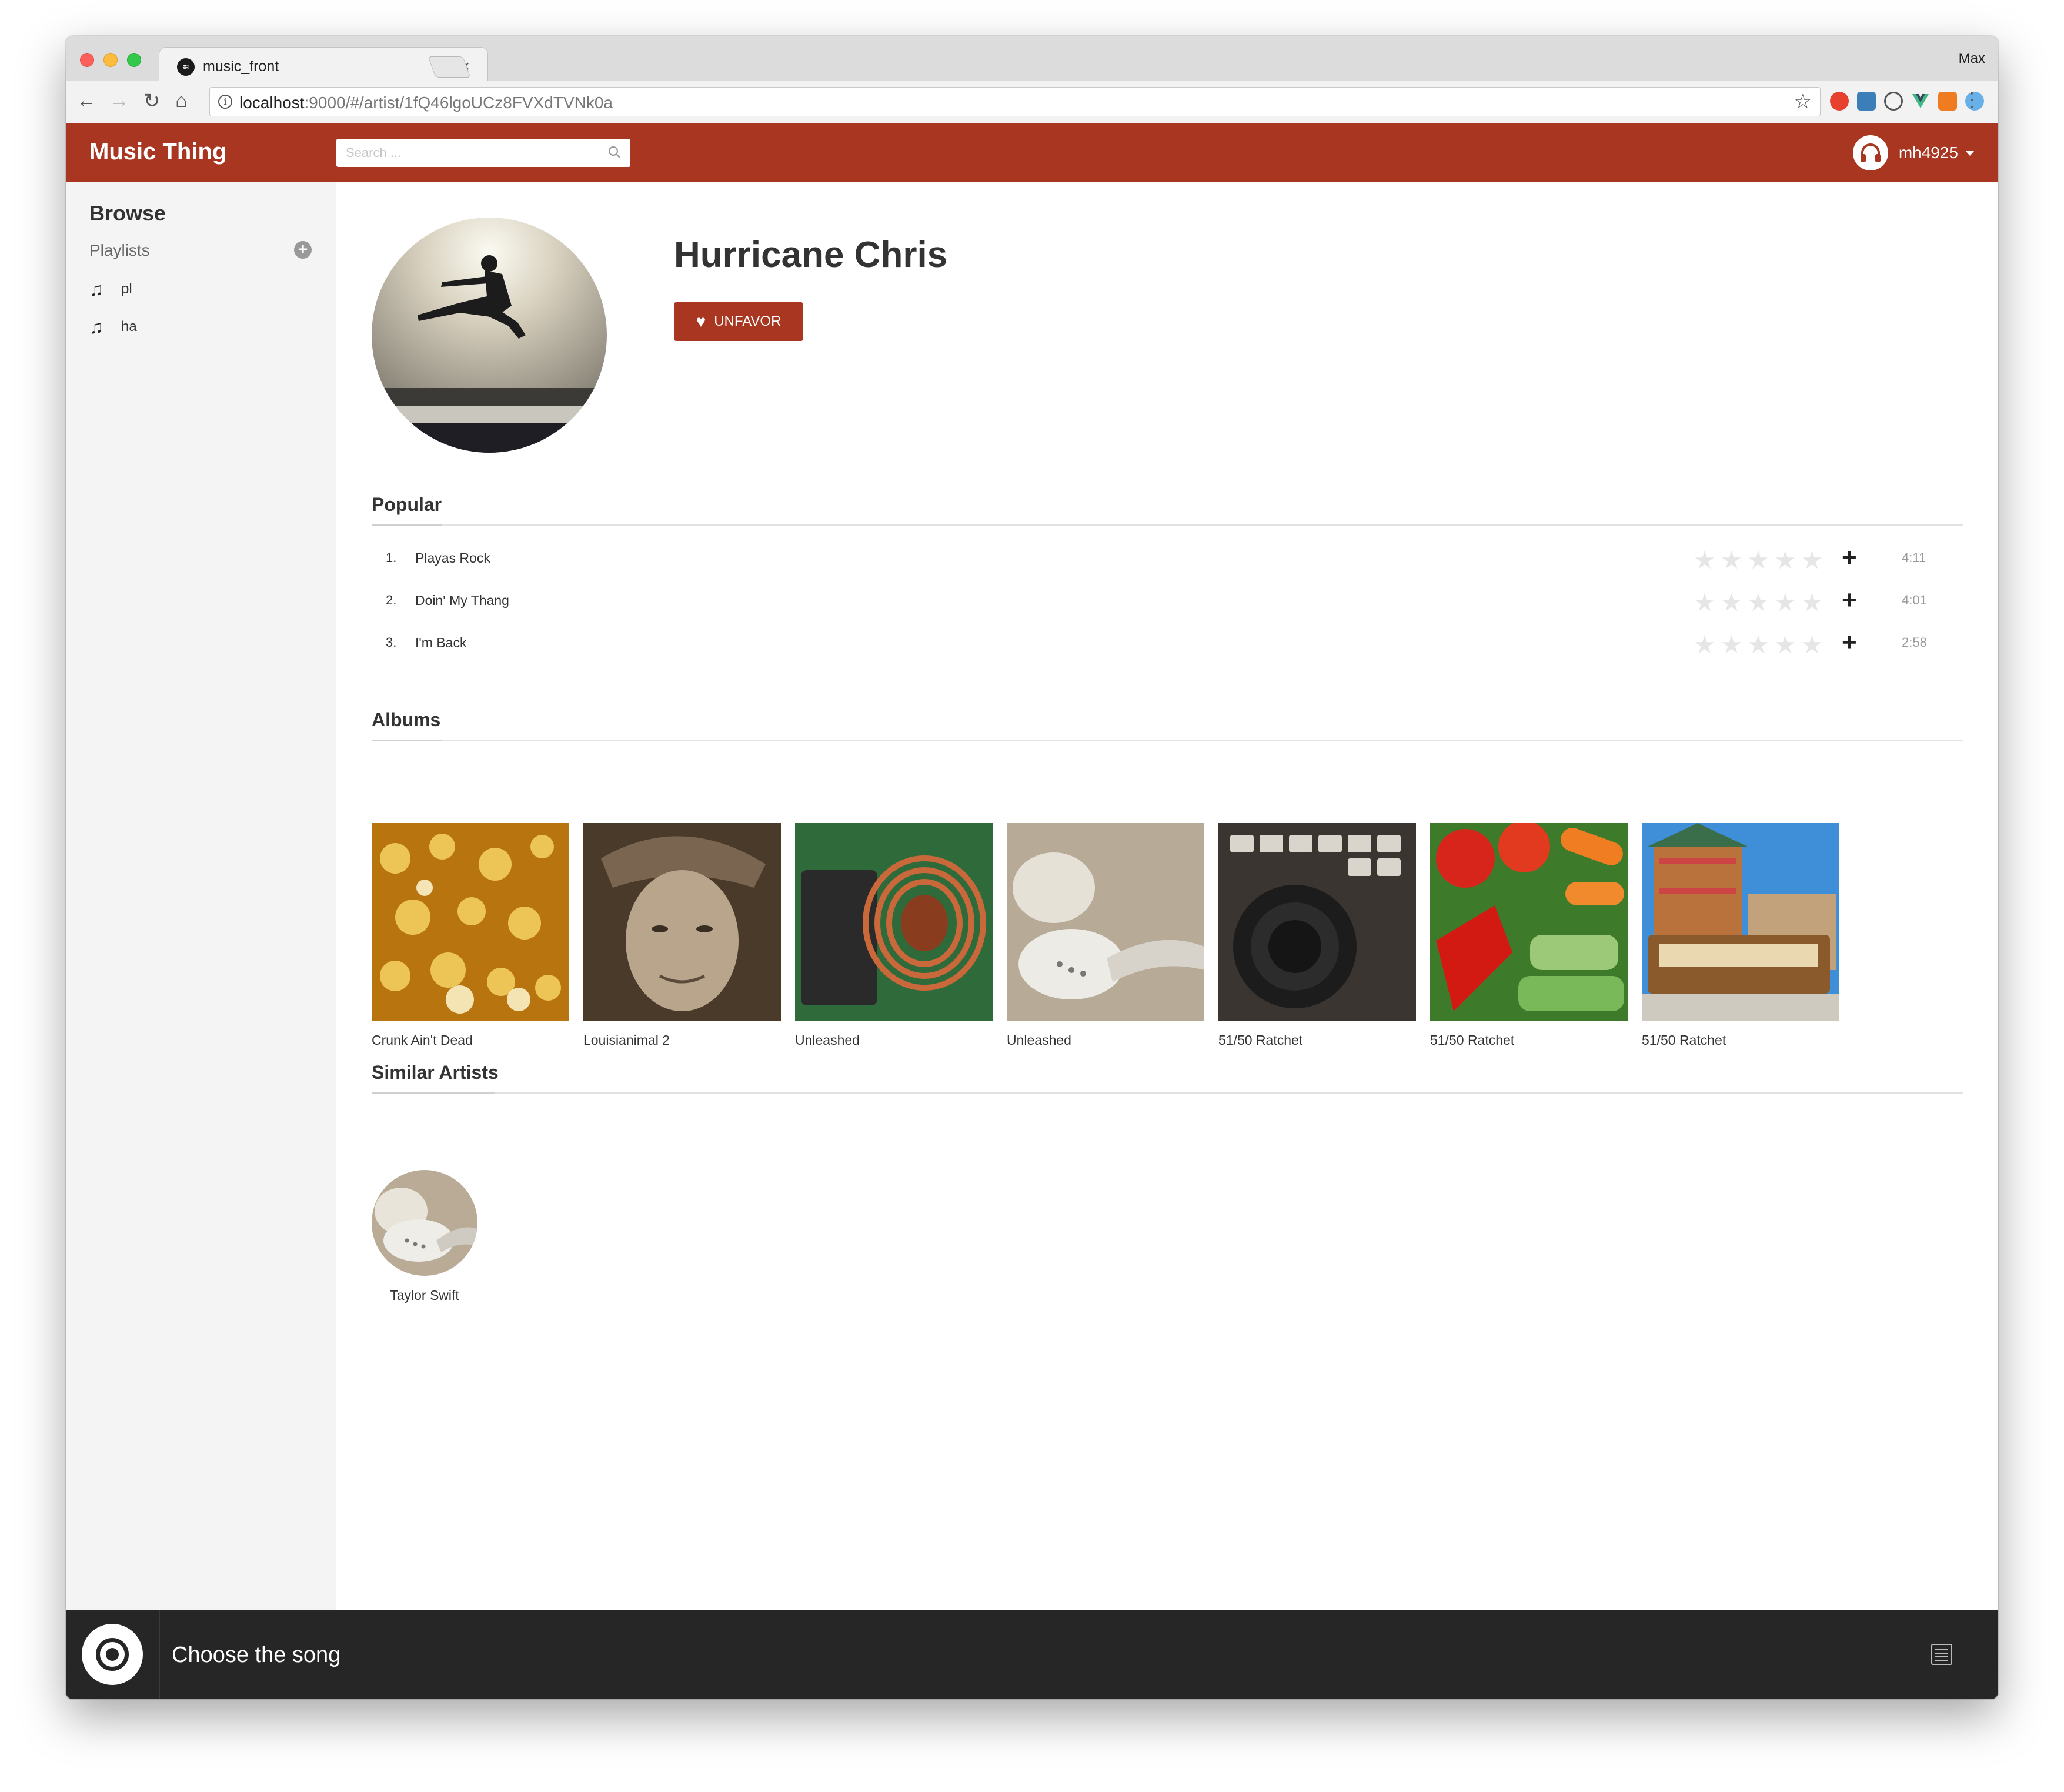 Image resolution: width=2064 pixels, height=1792 pixels. Describe the element at coordinates (424, 1223) in the screenshot. I see `similar-artist-image` at that location.